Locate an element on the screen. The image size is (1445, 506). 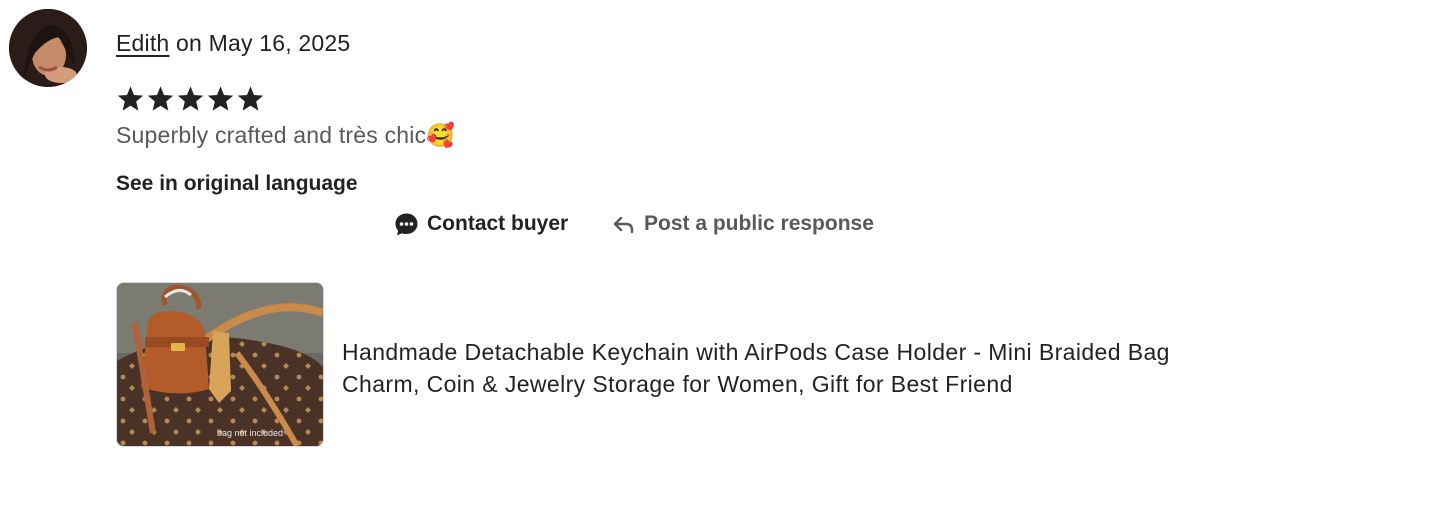
contact-buyer-label: Contact buyer is located at coordinates (498, 223).